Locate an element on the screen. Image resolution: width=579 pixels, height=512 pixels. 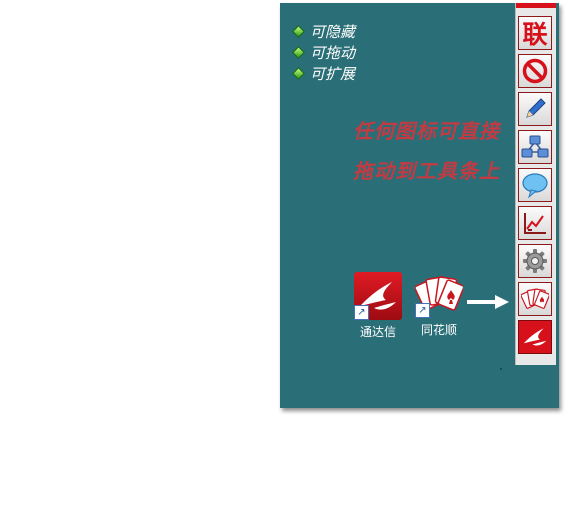
chat-button is located at coordinates (535, 185).